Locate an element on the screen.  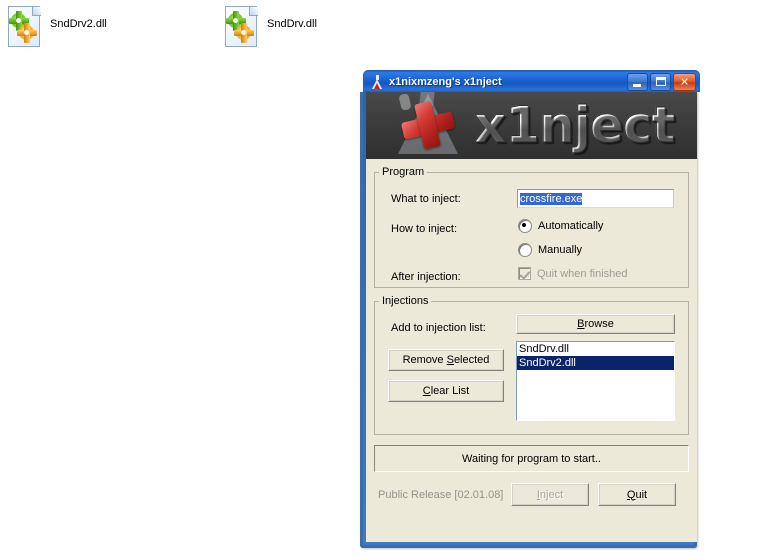
desktop-icon-snddrv: SndDrv.dll is located at coordinates (271, 27).